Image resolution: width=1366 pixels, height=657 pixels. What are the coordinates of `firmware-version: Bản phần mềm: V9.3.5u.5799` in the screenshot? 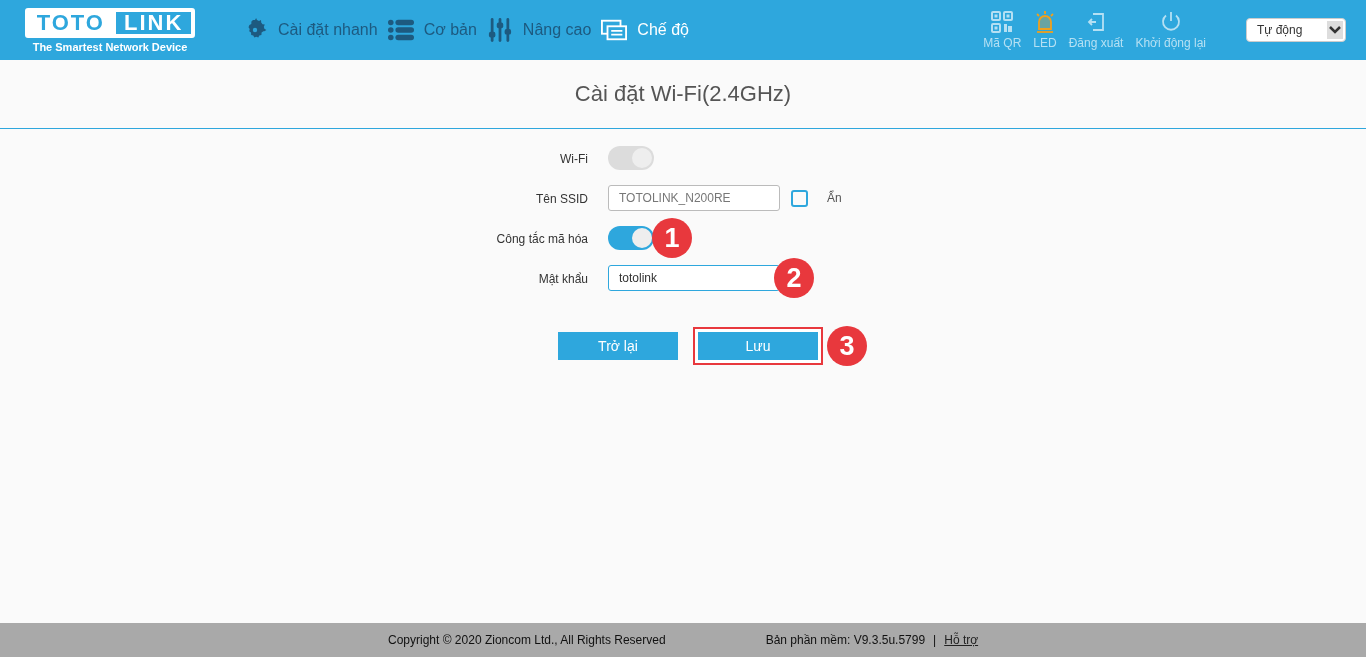 It's located at (845, 640).